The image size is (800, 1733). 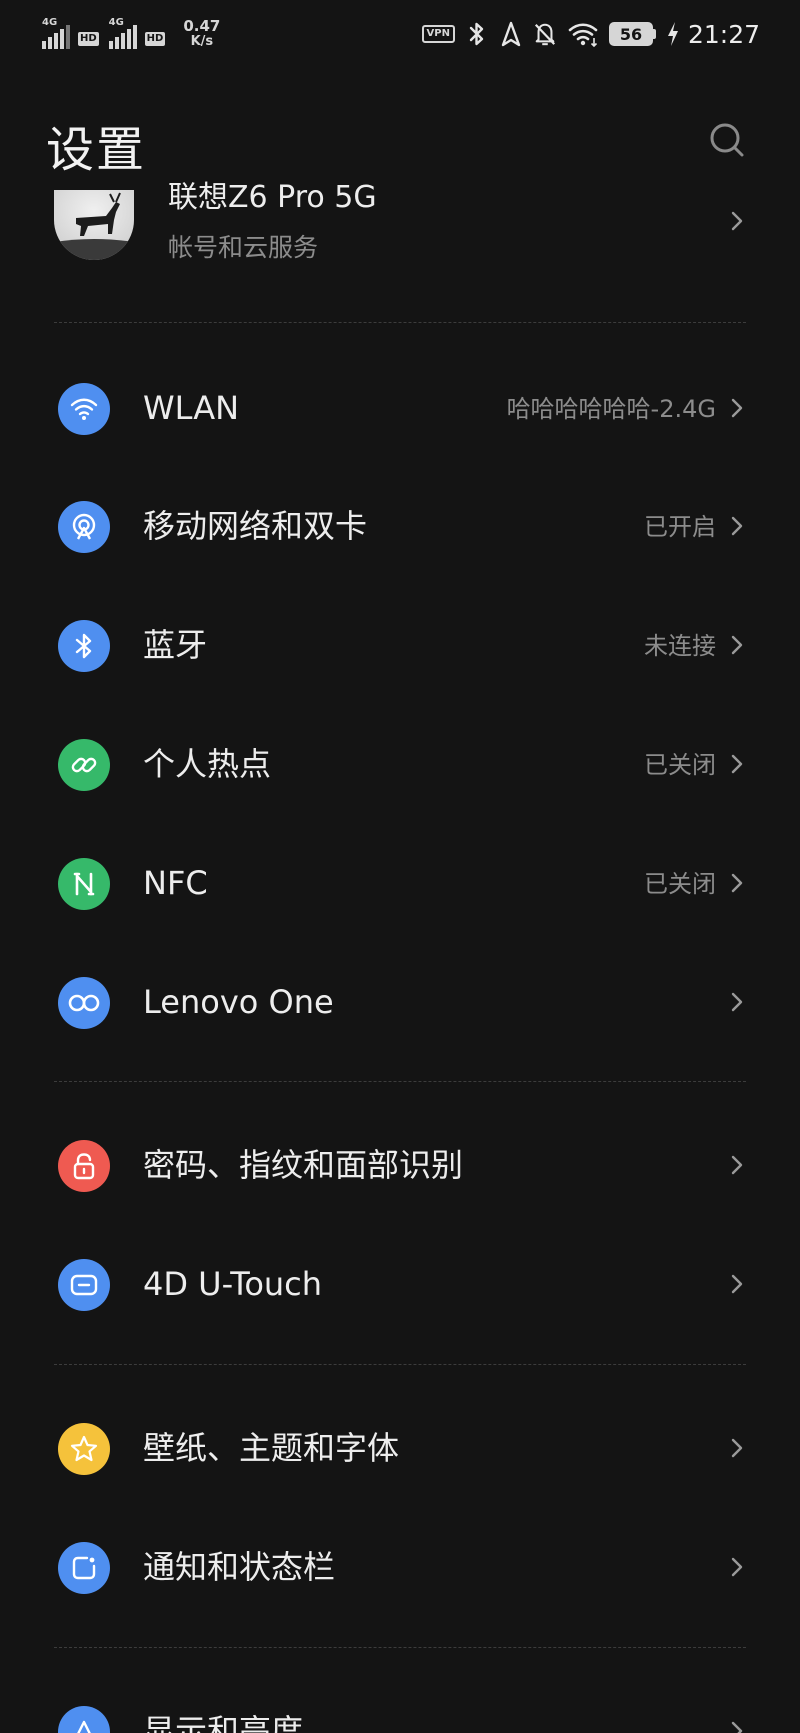 I want to click on settings-item-wlan: WLAN 哈哈哈哈哈哈-2.4G, so click(x=400, y=406).